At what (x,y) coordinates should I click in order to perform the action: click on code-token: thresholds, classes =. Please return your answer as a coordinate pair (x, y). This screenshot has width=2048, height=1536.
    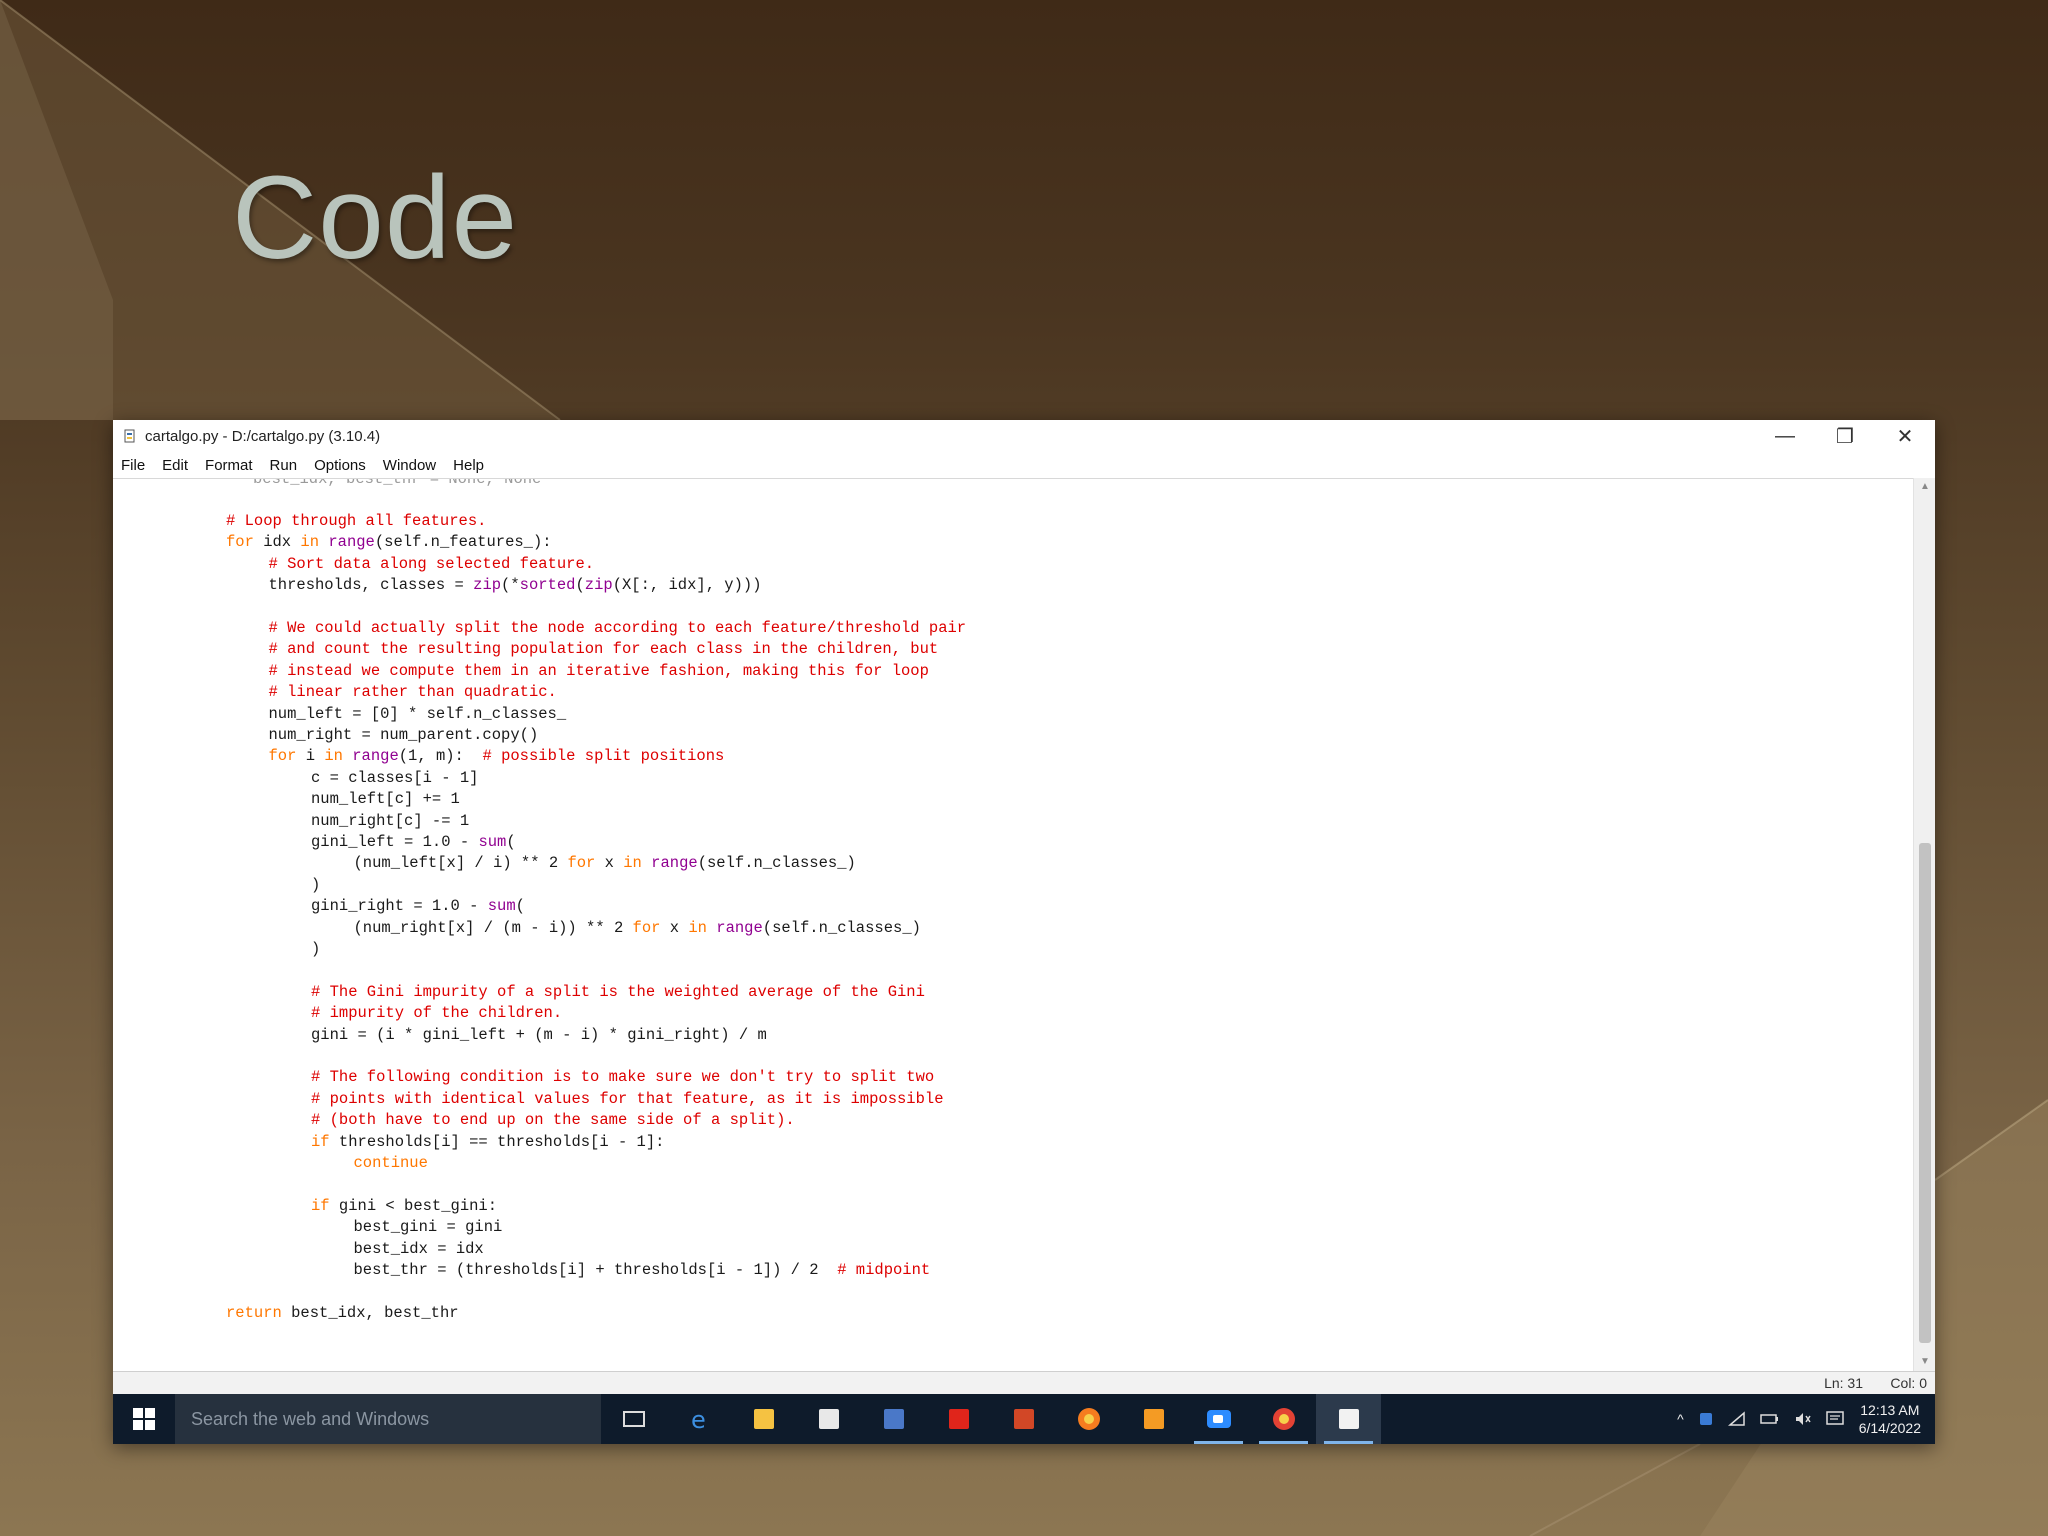
    Looking at the image, I should click on (371, 585).